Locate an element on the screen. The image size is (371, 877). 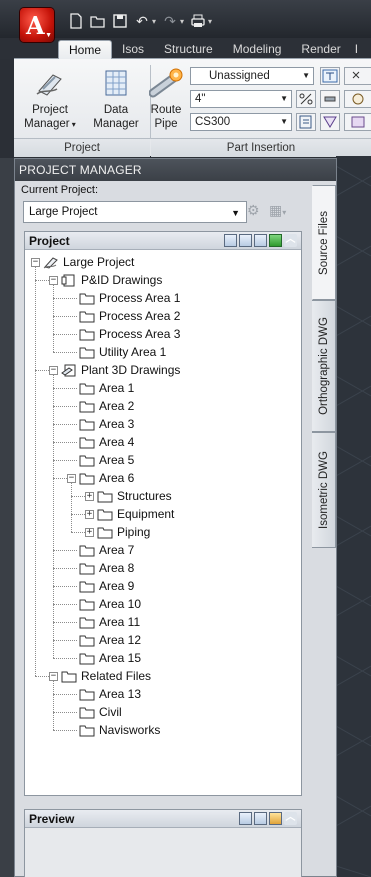
instrument-icon is located at coordinates (357, 99).